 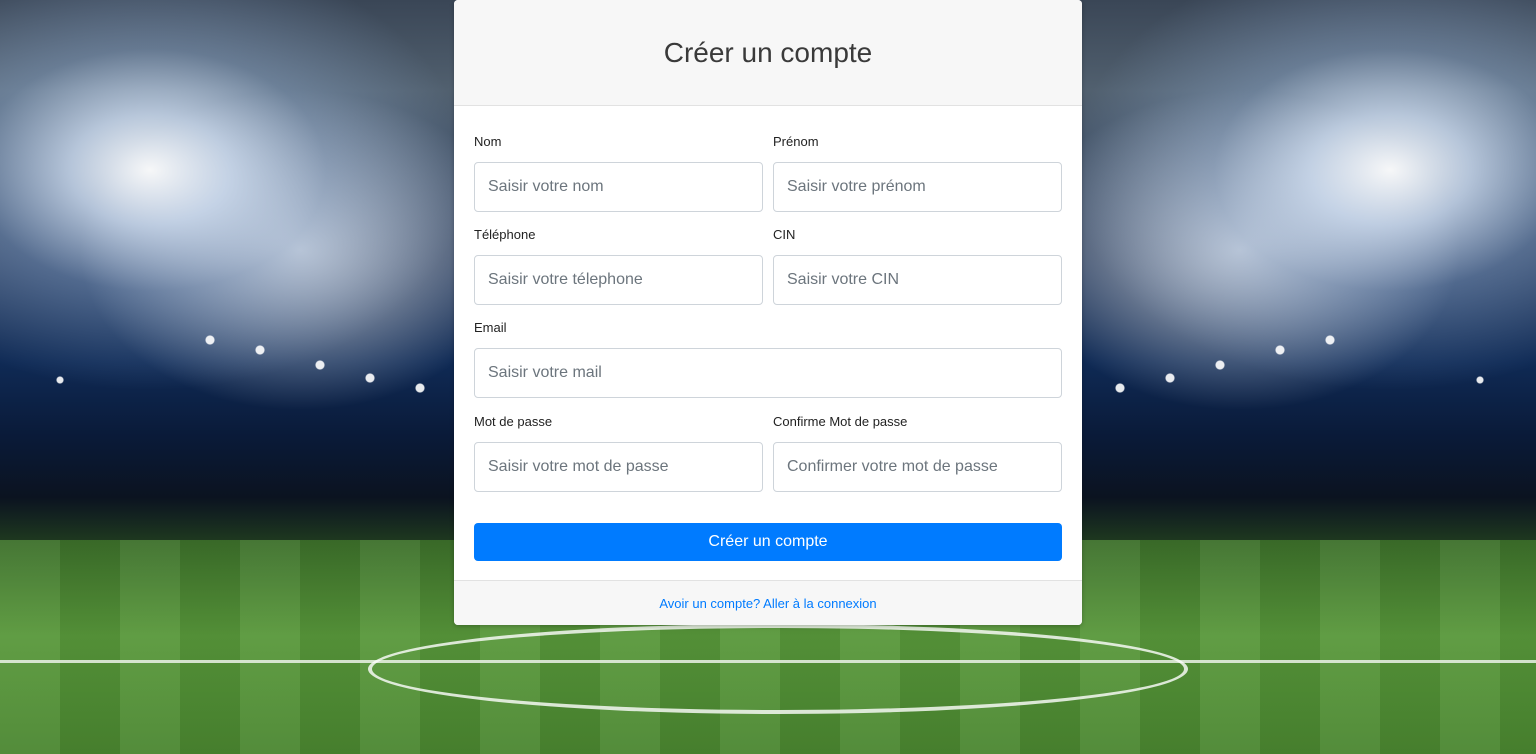 I want to click on password-input, so click(x=618, y=467).